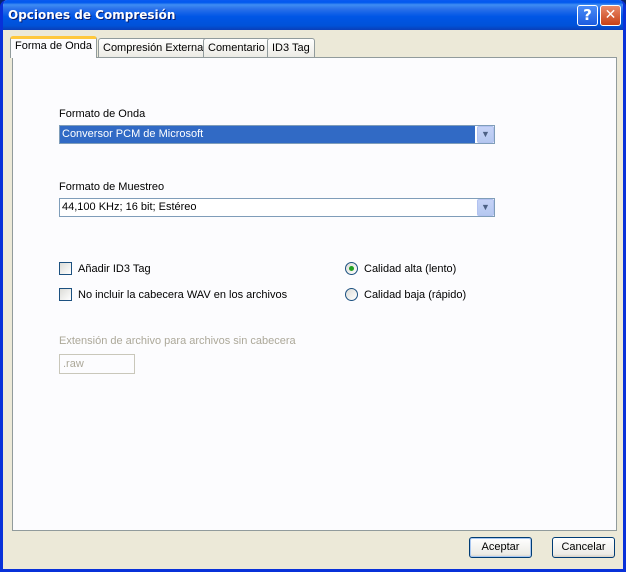  Describe the element at coordinates (112, 187) in the screenshot. I see `sample-format-label: Formato de Muestreo` at that location.